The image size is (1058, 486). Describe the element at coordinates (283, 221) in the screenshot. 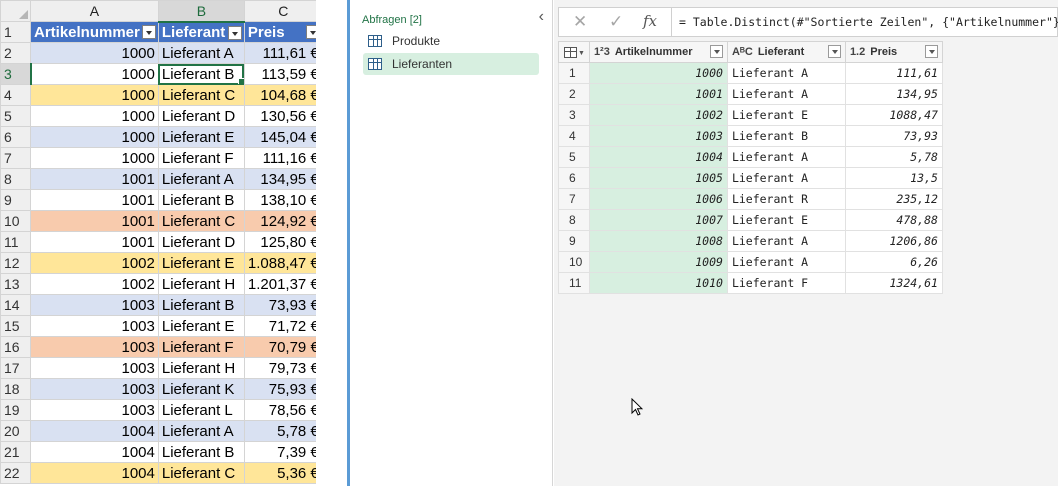

I see `cell-preis: 124,92 €` at that location.